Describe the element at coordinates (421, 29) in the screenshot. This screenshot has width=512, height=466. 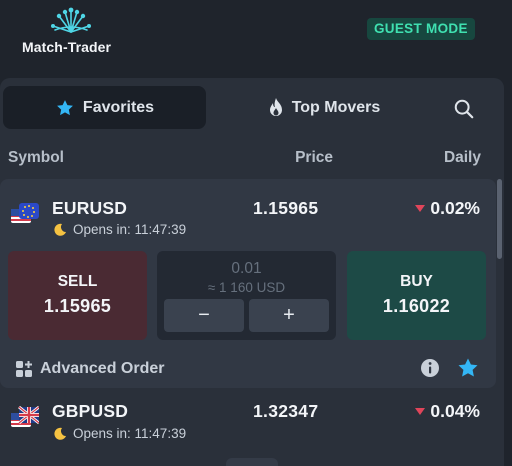
I see `guest-mode-badge: GUEST MODE` at that location.